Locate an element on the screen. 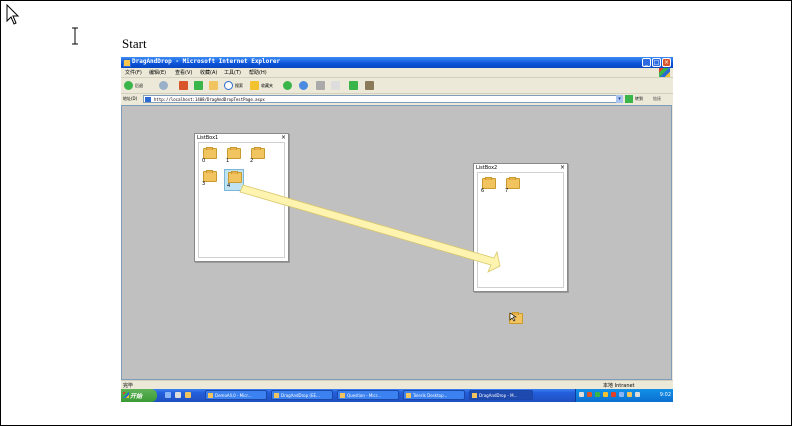 The height and width of the screenshot is (426, 792). page-icon is located at coordinates (148, 99).